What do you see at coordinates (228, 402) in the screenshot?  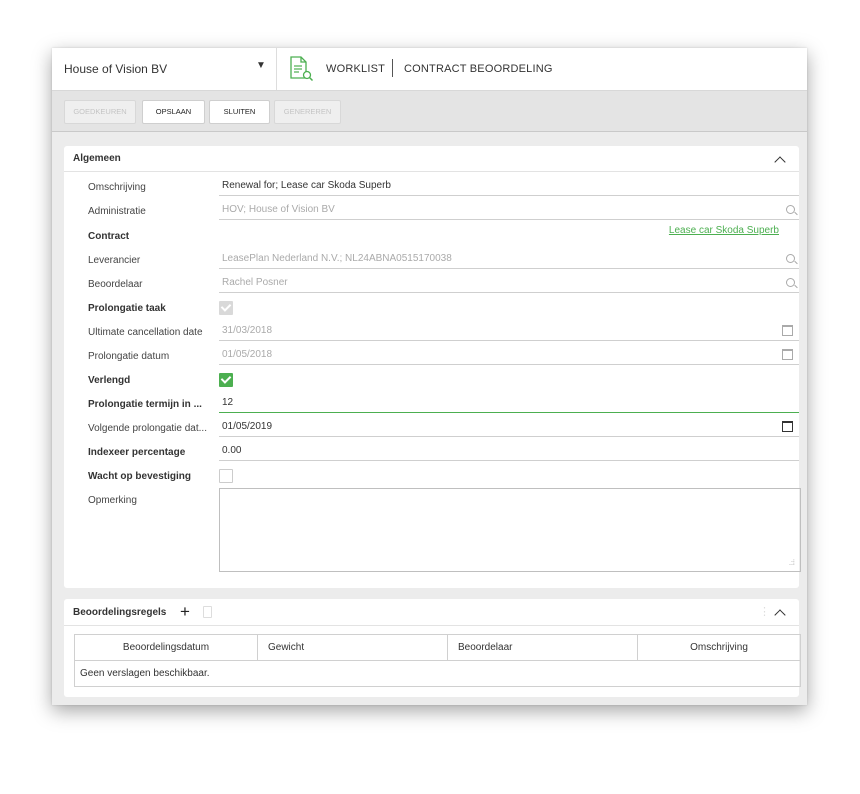 I see `prolongatie-termijn-value: 12` at bounding box center [228, 402].